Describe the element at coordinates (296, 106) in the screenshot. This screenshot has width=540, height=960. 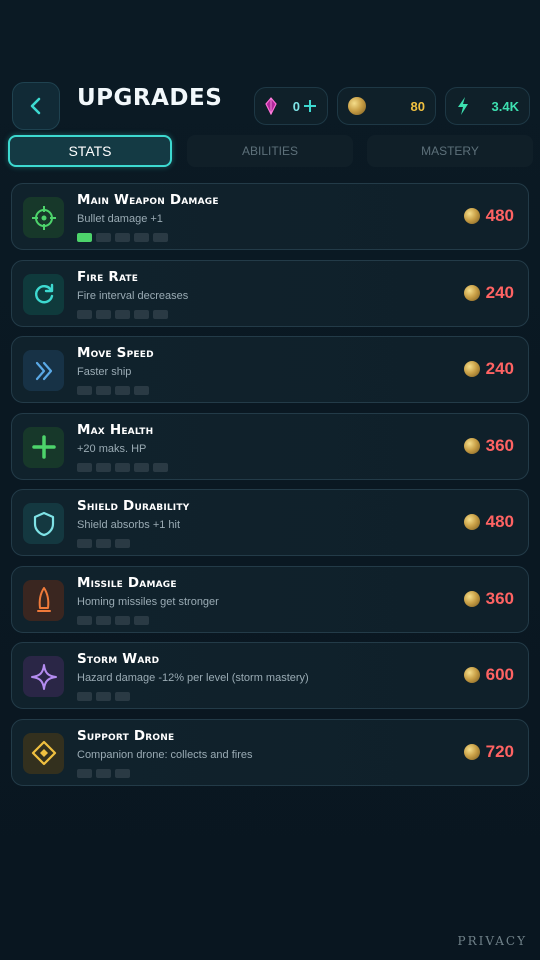
I see `gems-value: 0` at that location.